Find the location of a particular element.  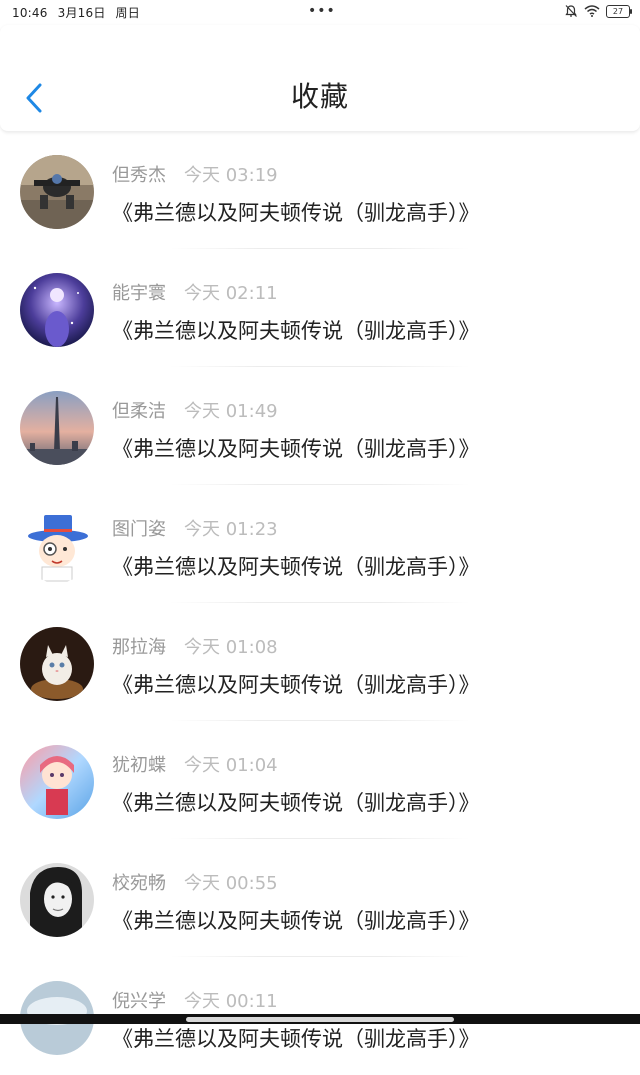

author-name: 犹初蝶 is located at coordinates (139, 765).